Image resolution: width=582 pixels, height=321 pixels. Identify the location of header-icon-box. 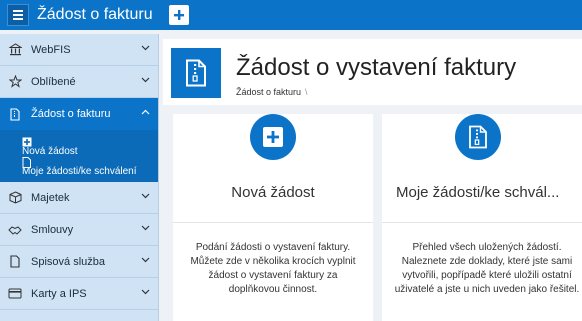
(196, 73).